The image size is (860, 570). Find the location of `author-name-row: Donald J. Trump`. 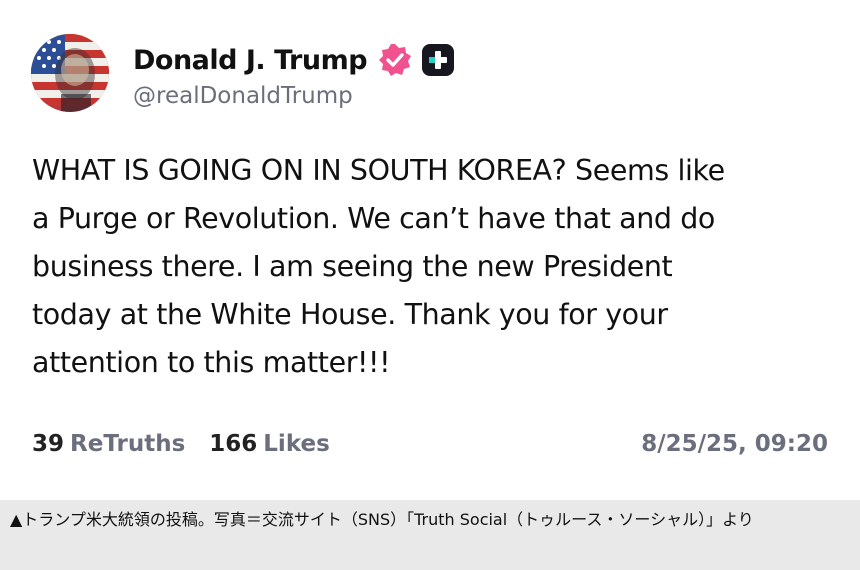

author-name-row: Donald J. Trump is located at coordinates (294, 60).